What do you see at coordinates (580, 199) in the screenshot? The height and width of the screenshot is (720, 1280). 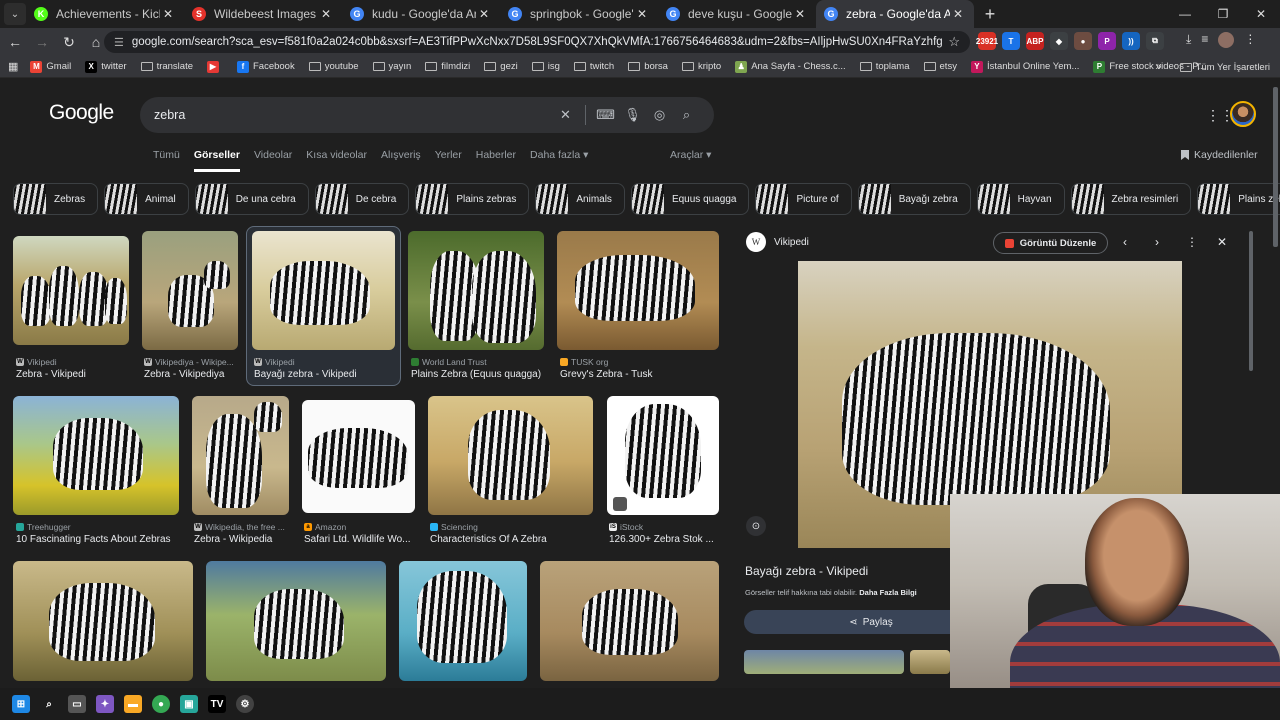 I see `related-search-chip: Animals` at bounding box center [580, 199].